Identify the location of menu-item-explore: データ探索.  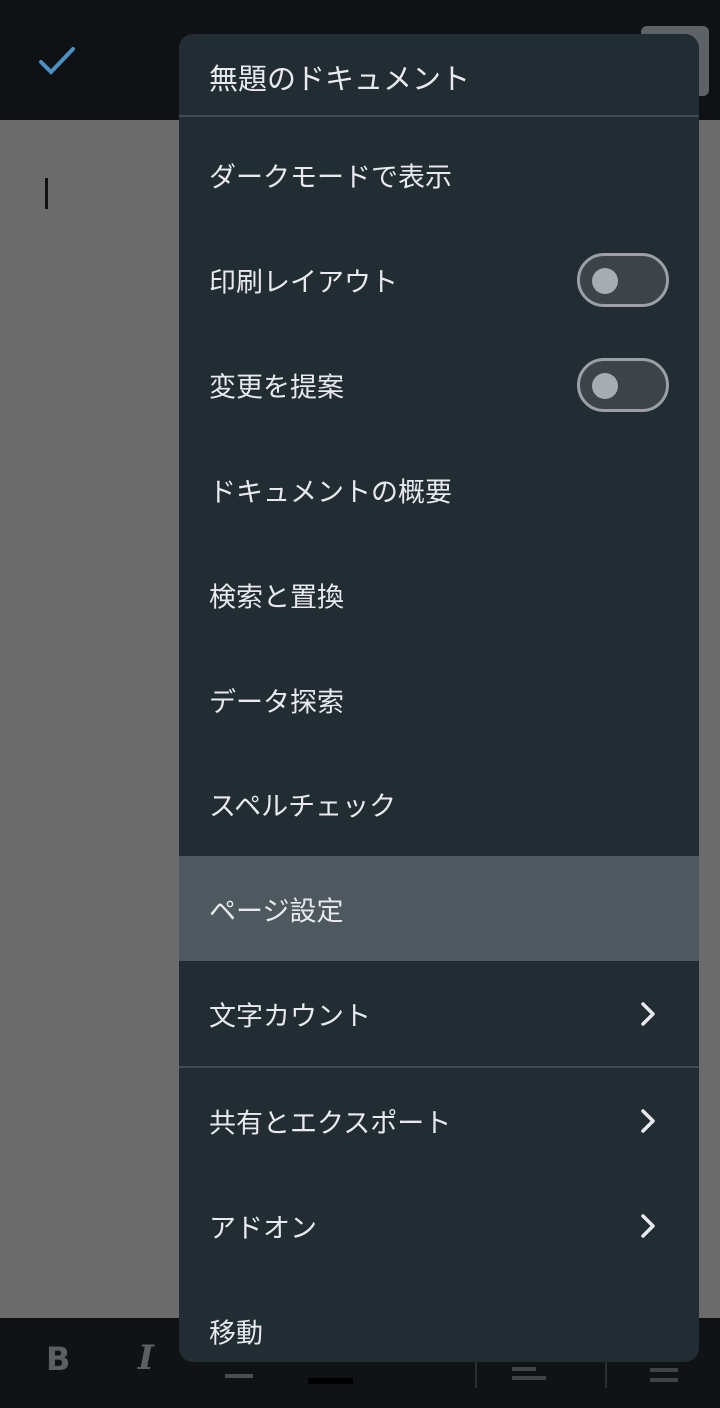
(439, 699).